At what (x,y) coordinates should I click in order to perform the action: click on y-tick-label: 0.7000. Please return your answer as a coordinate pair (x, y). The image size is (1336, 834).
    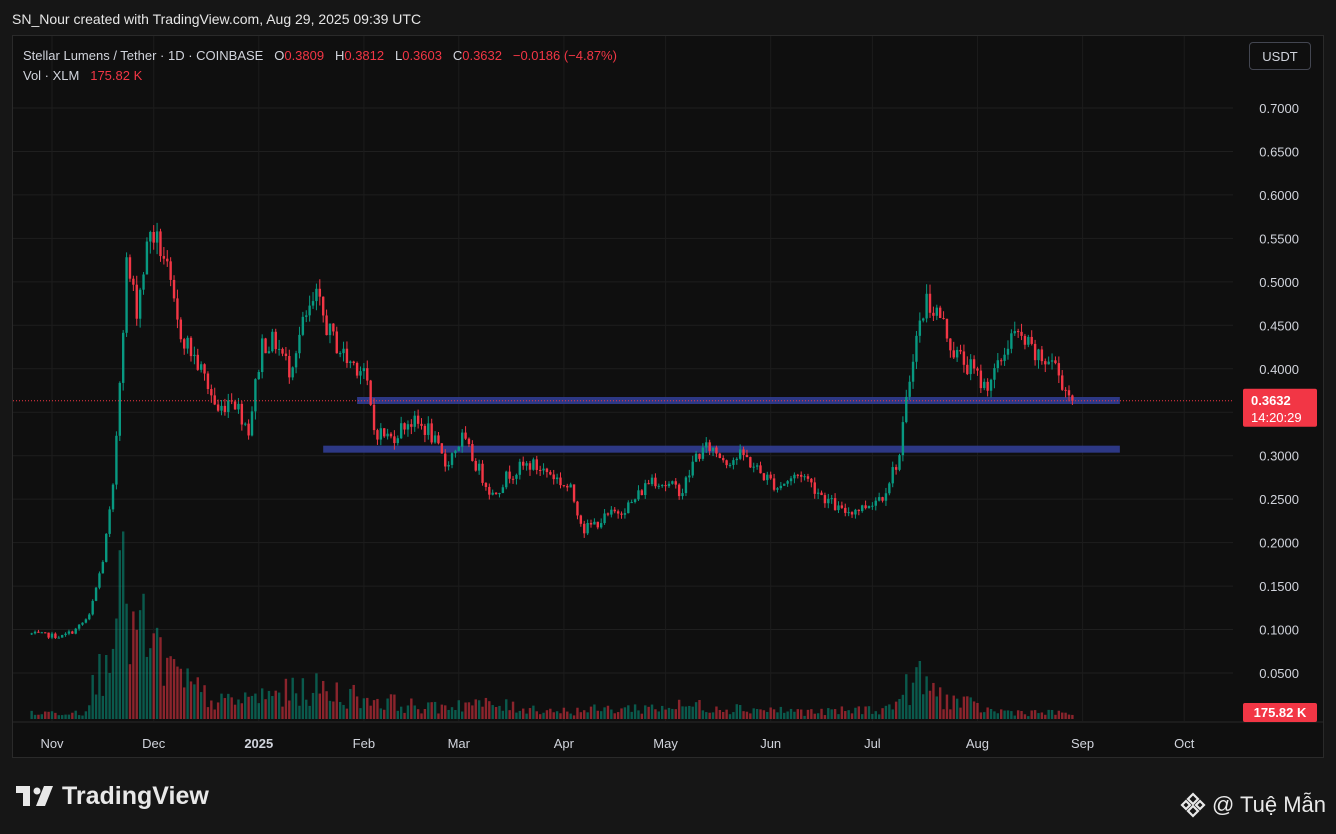
    Looking at the image, I should click on (1279, 108).